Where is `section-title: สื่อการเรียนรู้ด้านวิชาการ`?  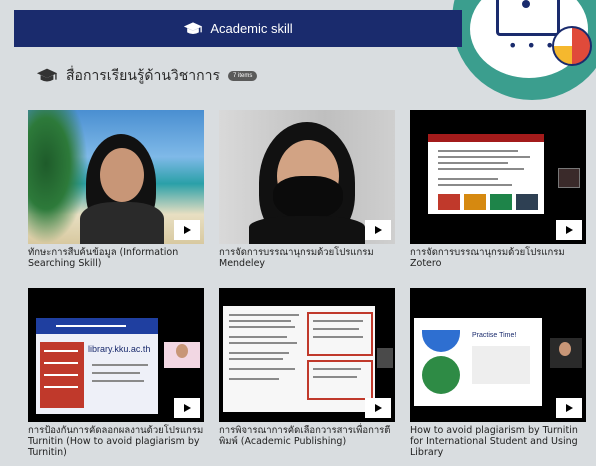
section-title: สื่อการเรียนรู้ด้านวิชาการ is located at coordinates (143, 76).